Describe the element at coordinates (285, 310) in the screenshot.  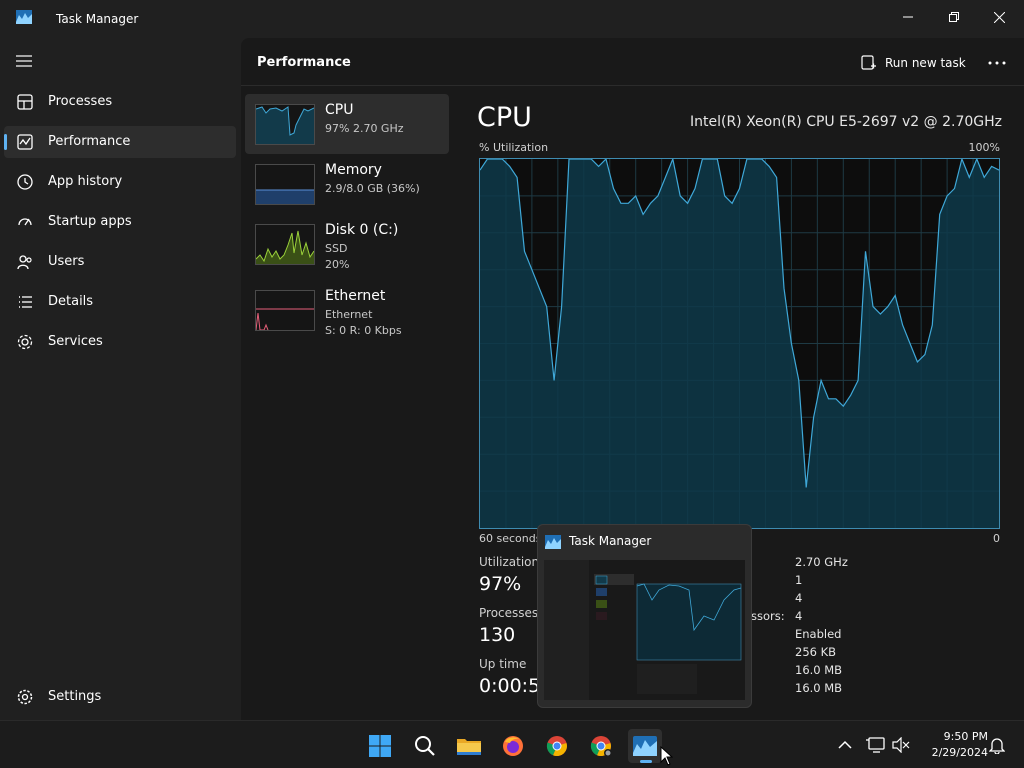
I see `ethernet-thumbnail` at that location.